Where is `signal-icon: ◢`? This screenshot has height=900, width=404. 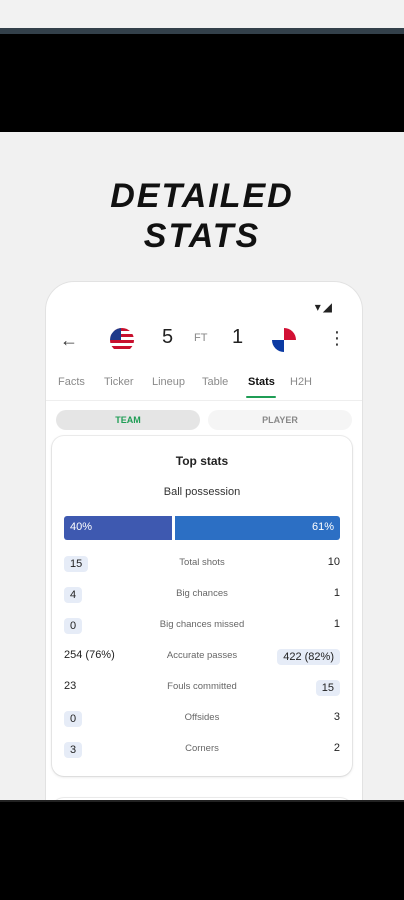 signal-icon: ◢ is located at coordinates (327, 307).